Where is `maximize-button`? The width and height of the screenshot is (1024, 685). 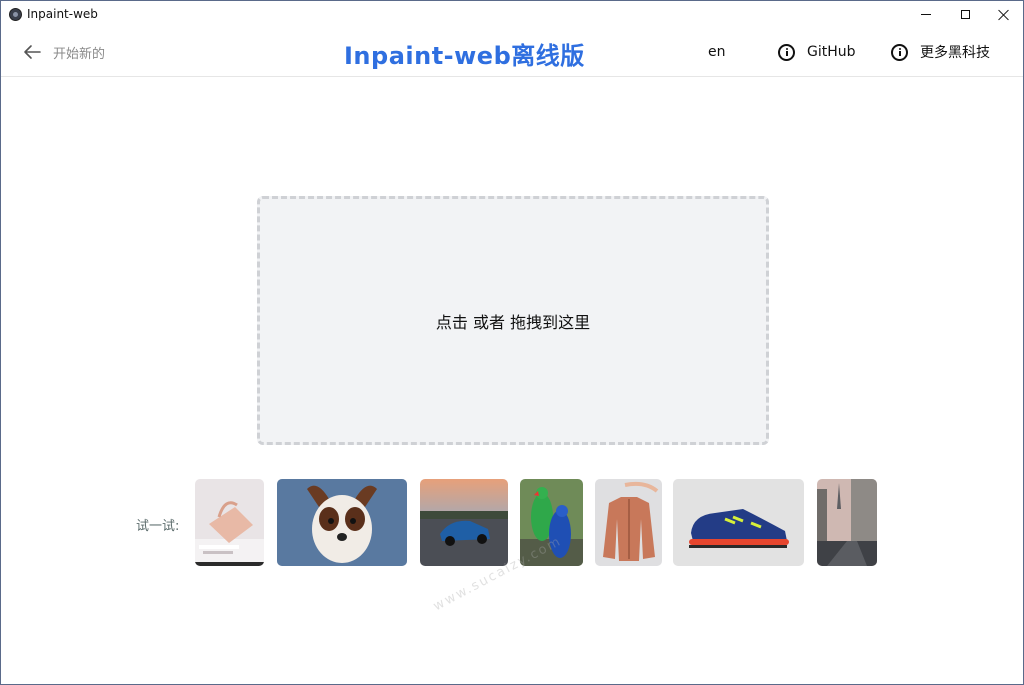
maximize-button is located at coordinates (965, 14).